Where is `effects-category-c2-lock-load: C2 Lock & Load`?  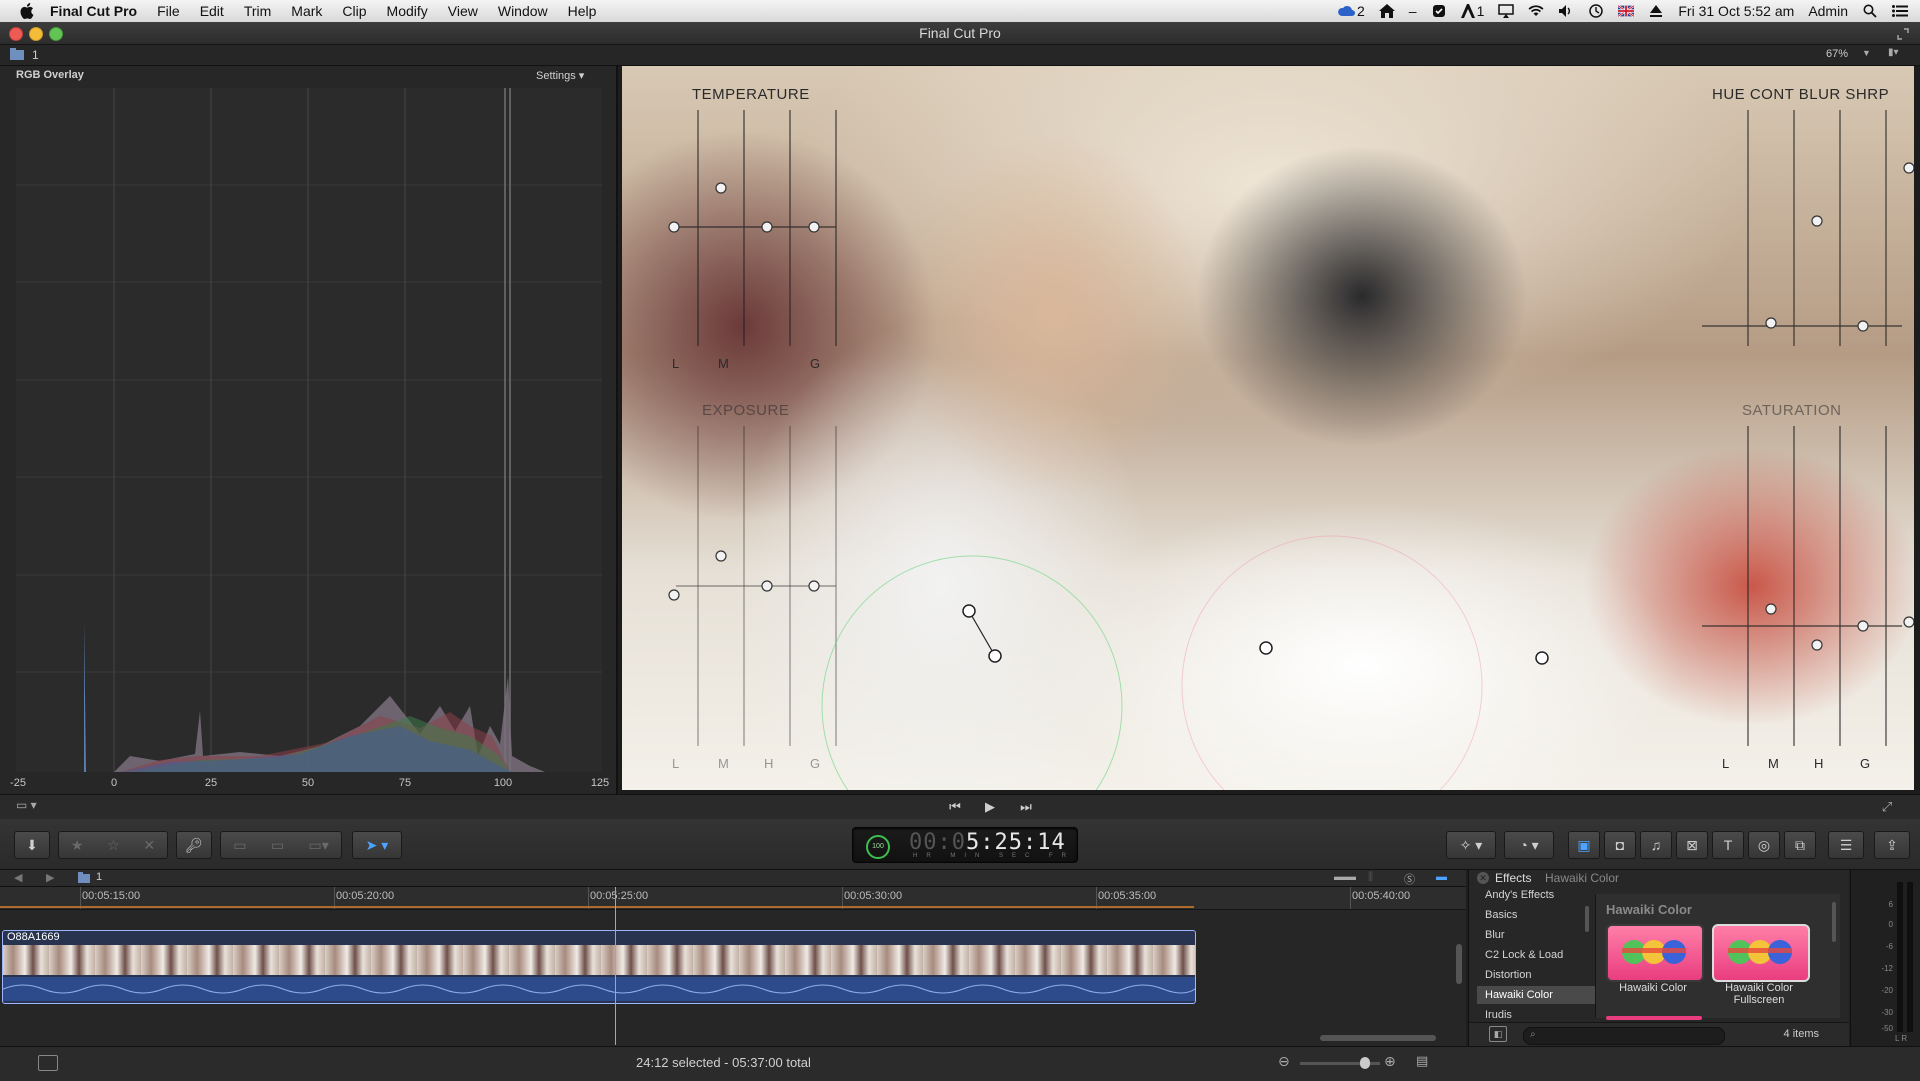 effects-category-c2-lock-load: C2 Lock & Load is located at coordinates (1537, 955).